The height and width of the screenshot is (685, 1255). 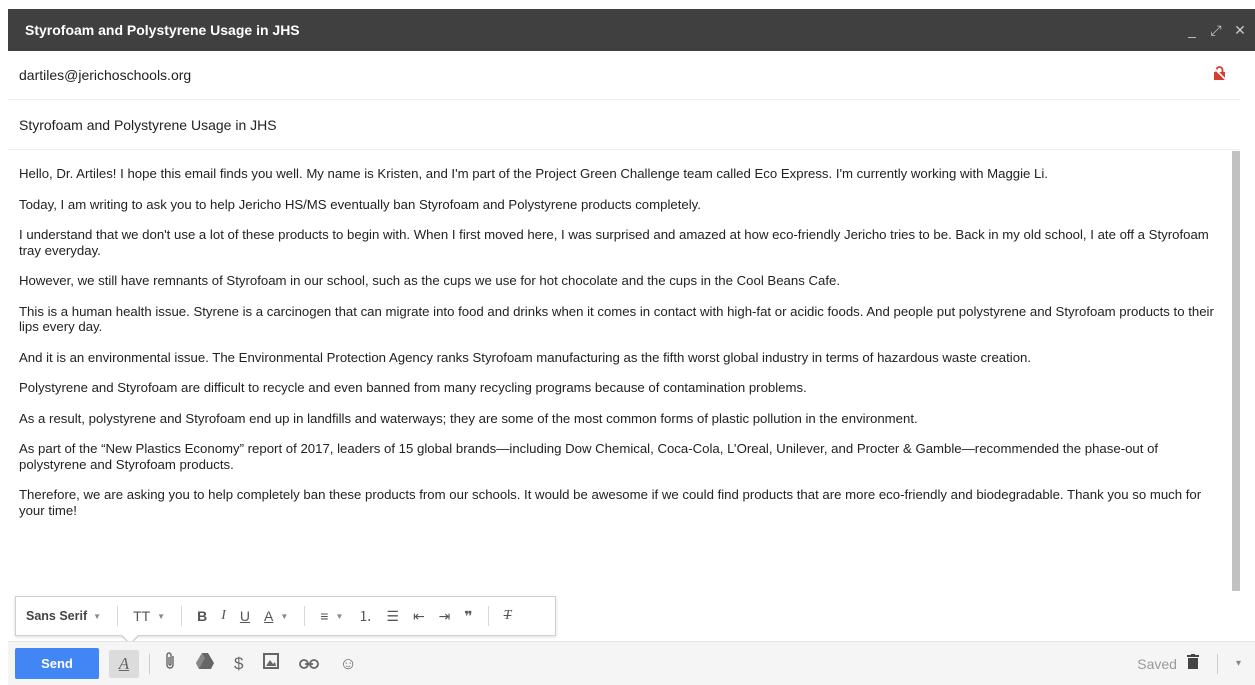 What do you see at coordinates (309, 664) in the screenshot?
I see `insert-link-icon` at bounding box center [309, 664].